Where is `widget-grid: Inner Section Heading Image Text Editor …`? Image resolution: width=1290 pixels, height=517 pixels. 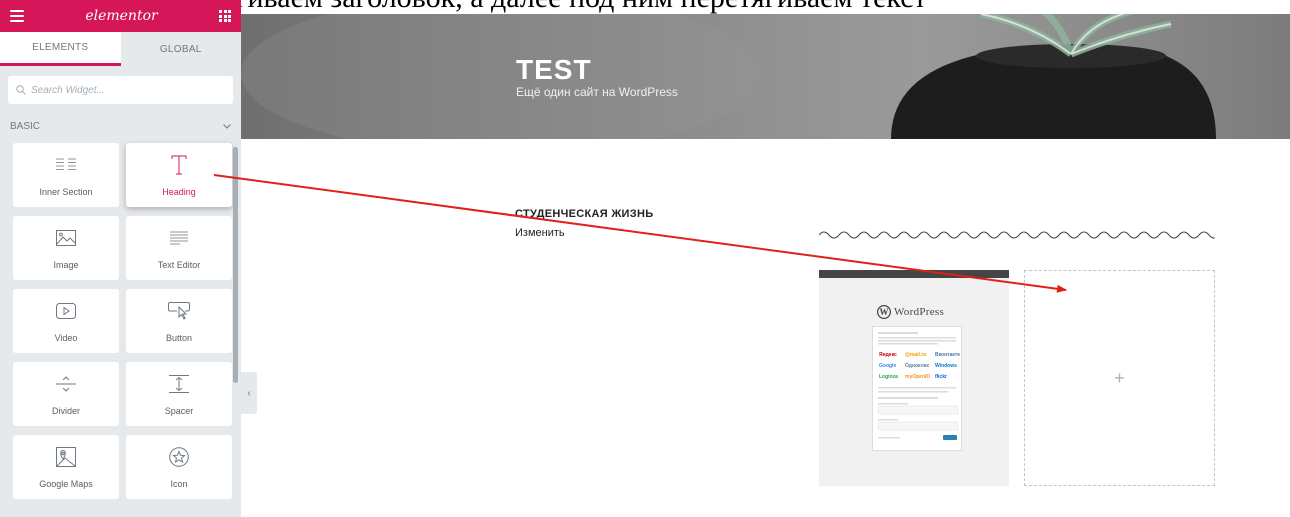 widget-grid: Inner Section Heading Image Text Editor … is located at coordinates (127, 321).